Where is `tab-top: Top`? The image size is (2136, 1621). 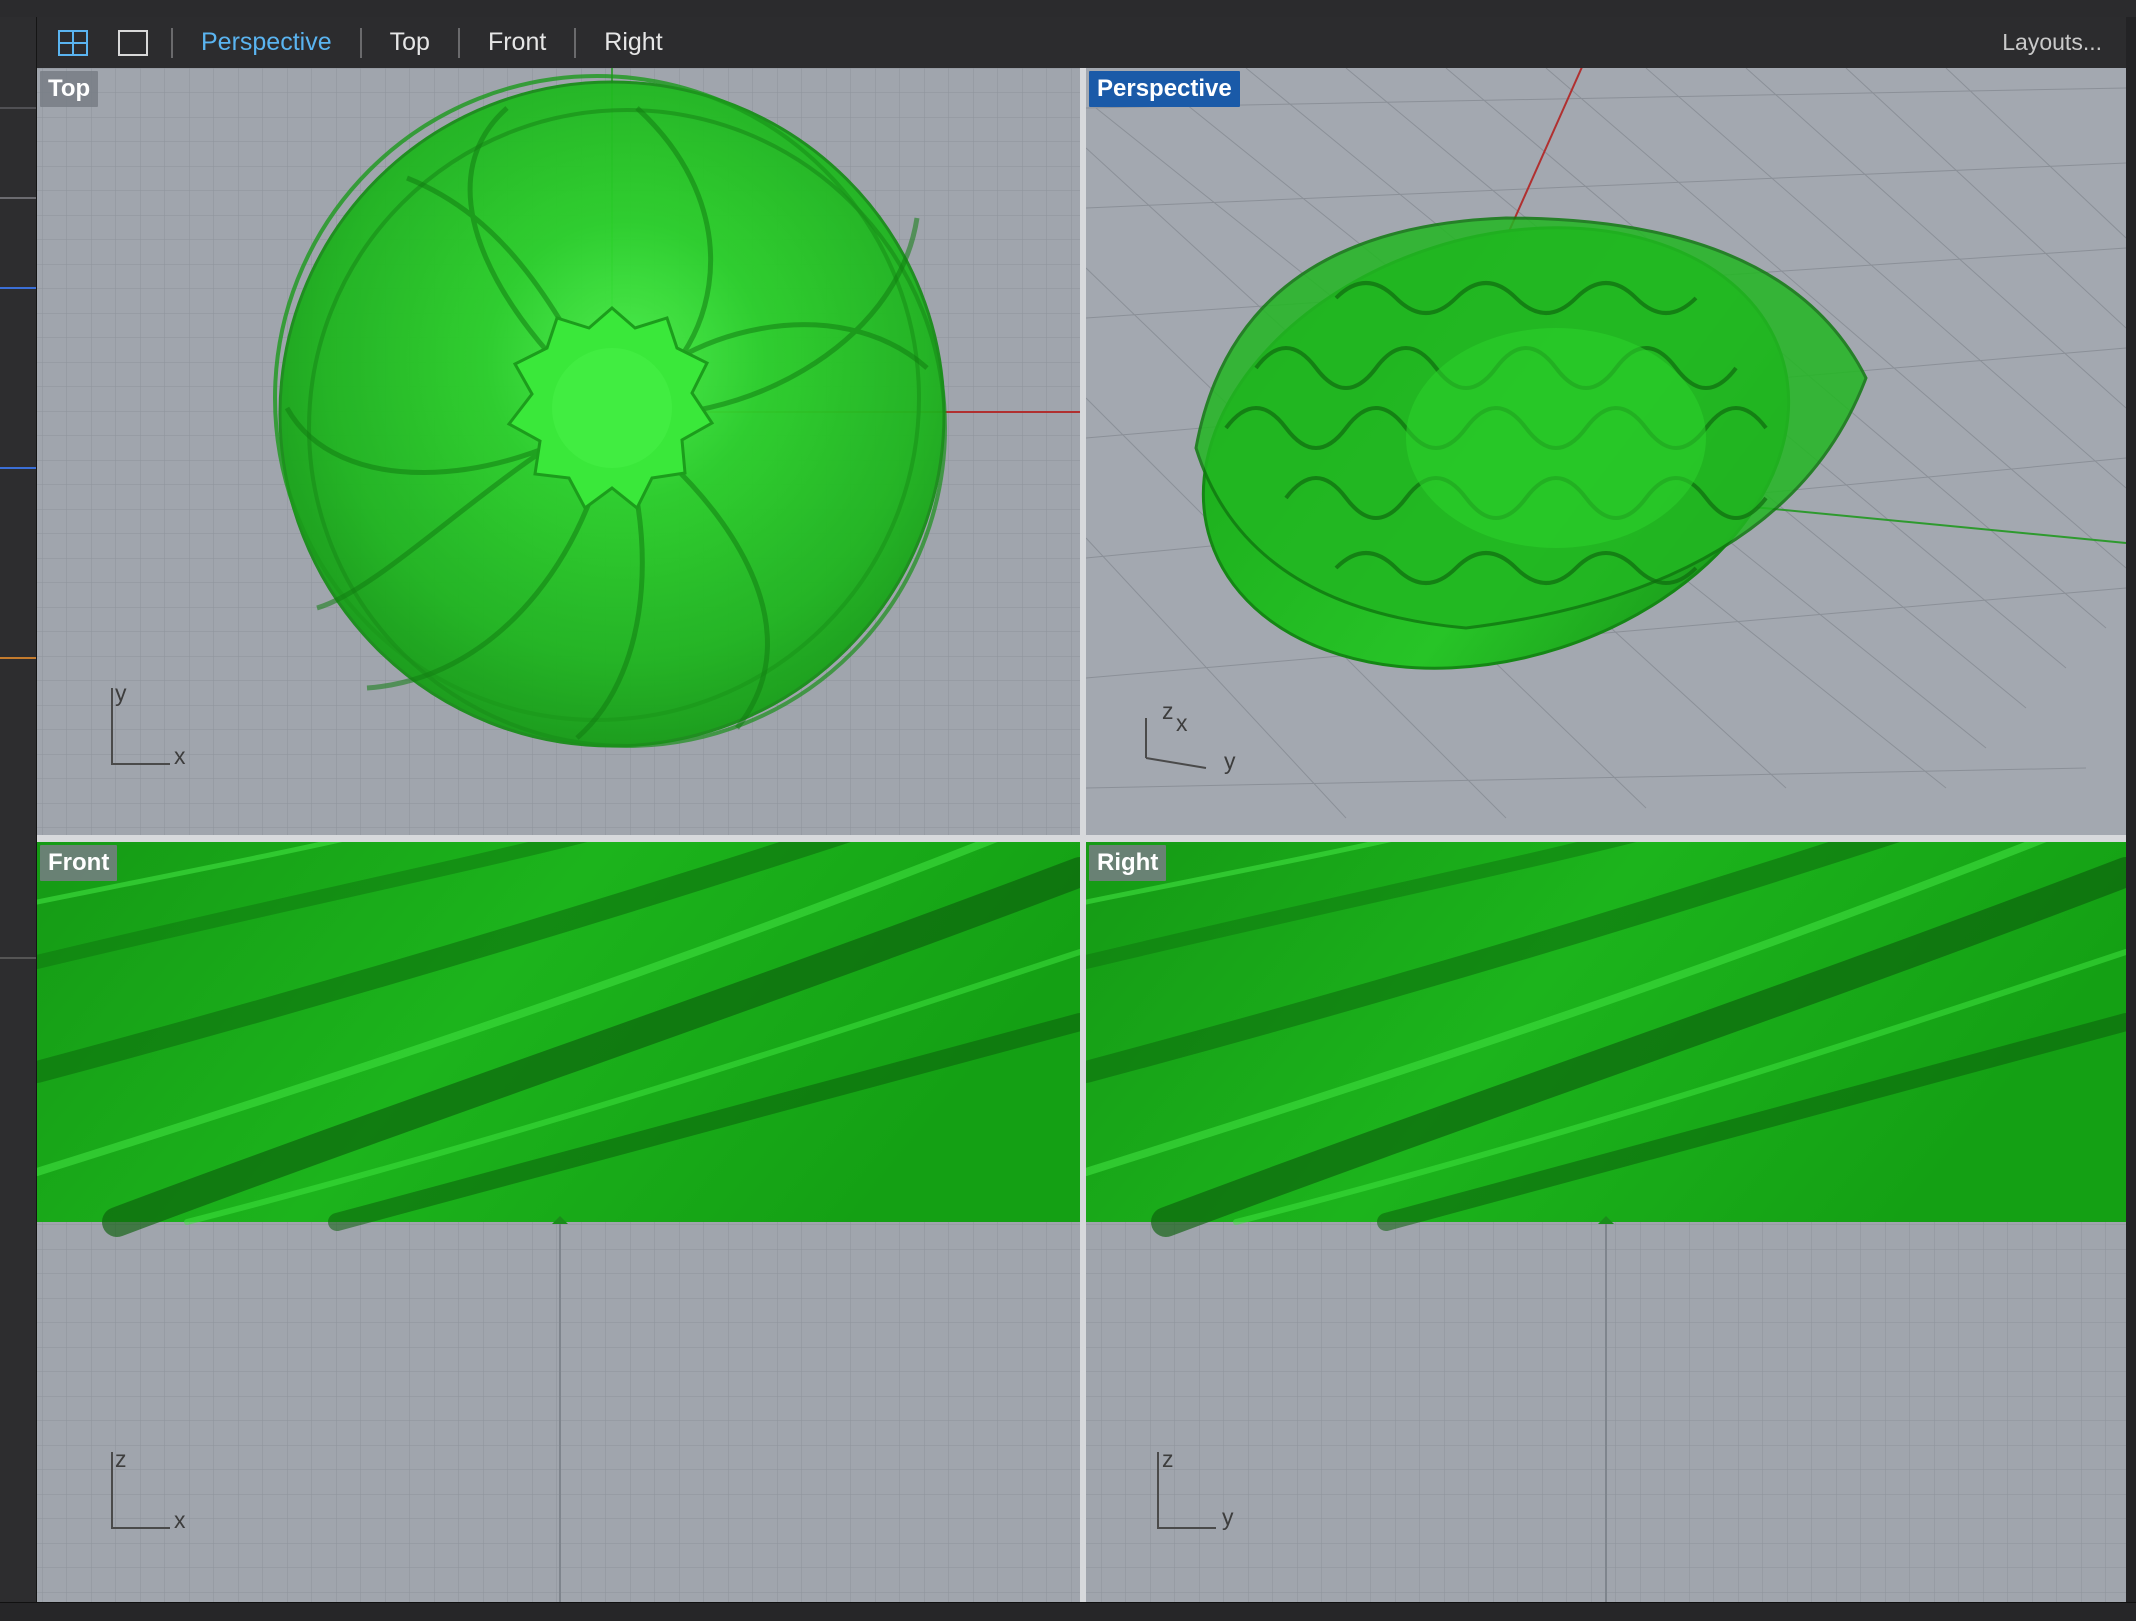 tab-top: Top is located at coordinates (410, 42).